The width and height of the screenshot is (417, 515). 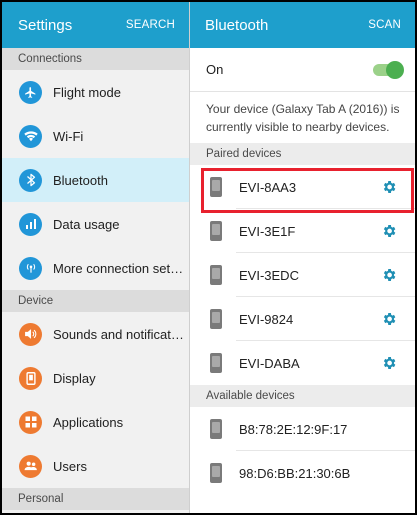 I want to click on device-name: EVI-9824, so click(x=266, y=319).